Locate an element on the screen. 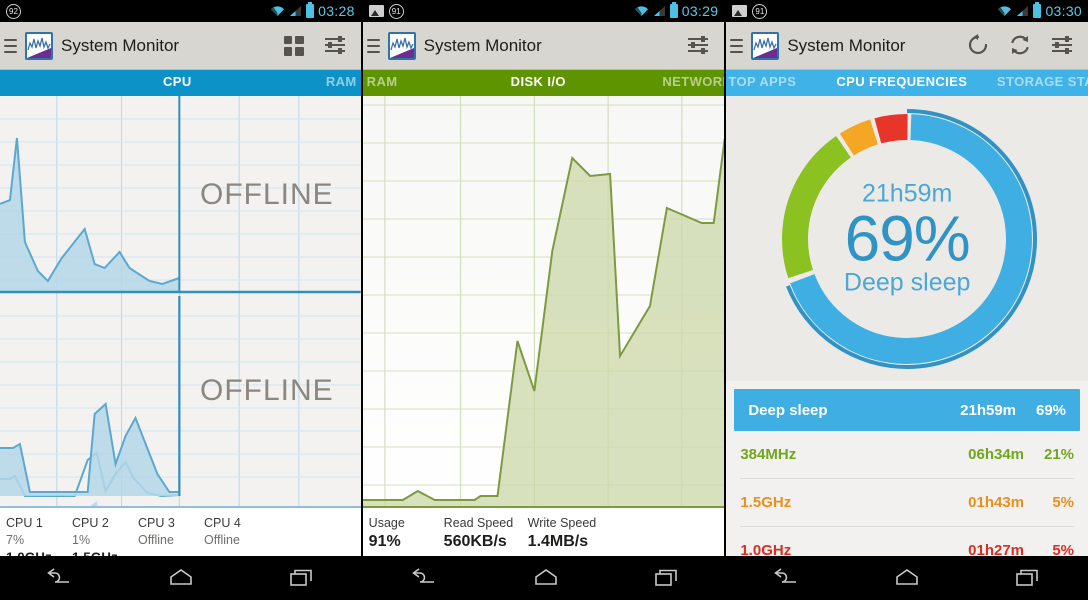  disk-stat-col: Read Speed 560KB/s is located at coordinates (486, 536).